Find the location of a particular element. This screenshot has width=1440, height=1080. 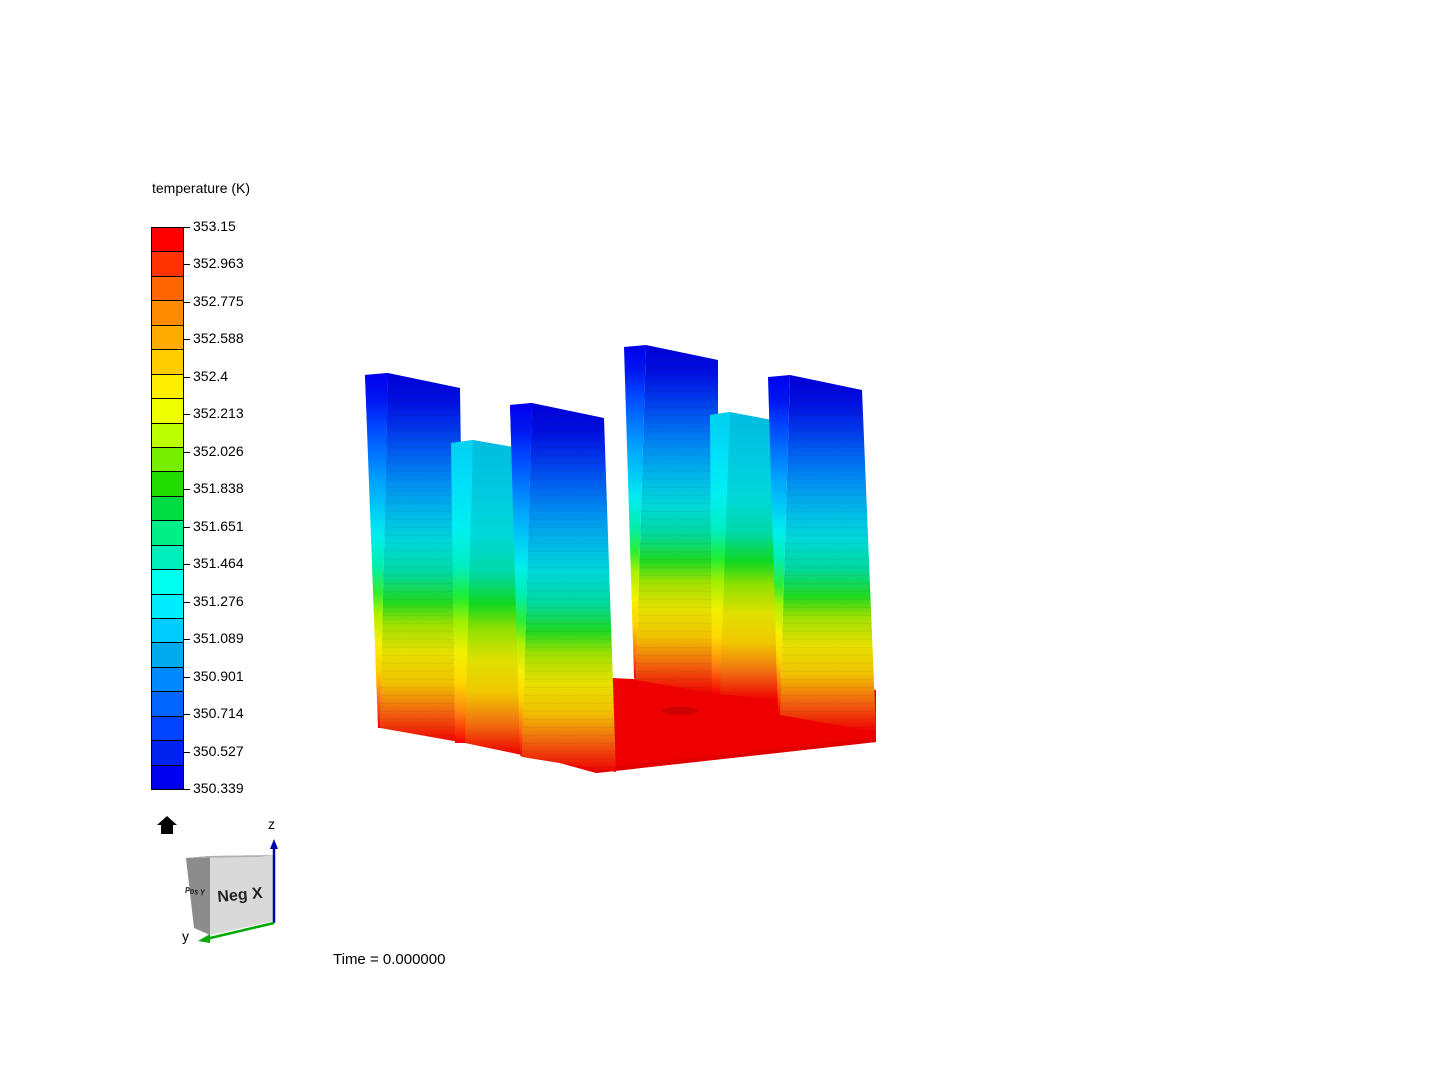

color-scale-tick-label: 353.15 is located at coordinates (214, 226).